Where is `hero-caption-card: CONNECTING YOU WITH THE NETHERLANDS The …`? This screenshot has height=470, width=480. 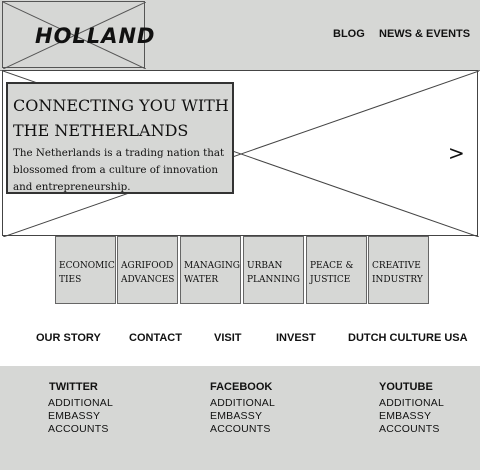 hero-caption-card: CONNECTING YOU WITH THE NETHERLANDS The … is located at coordinates (120, 138).